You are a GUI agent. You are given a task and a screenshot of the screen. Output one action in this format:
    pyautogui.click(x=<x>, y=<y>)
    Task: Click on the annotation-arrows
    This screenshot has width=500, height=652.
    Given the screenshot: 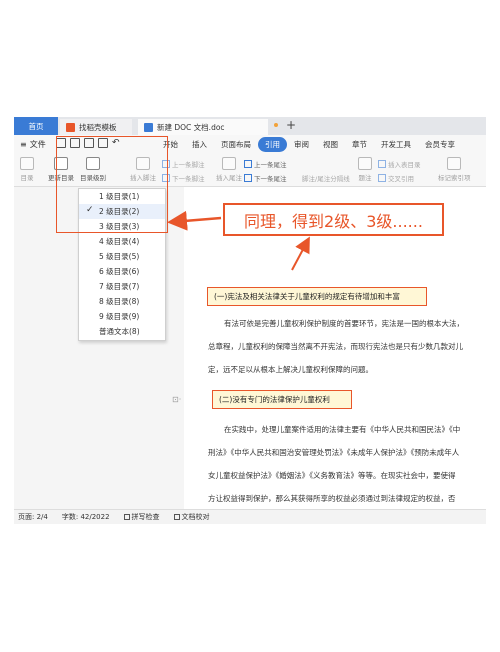 What is the action you would take?
    pyautogui.click(x=238, y=240)
    